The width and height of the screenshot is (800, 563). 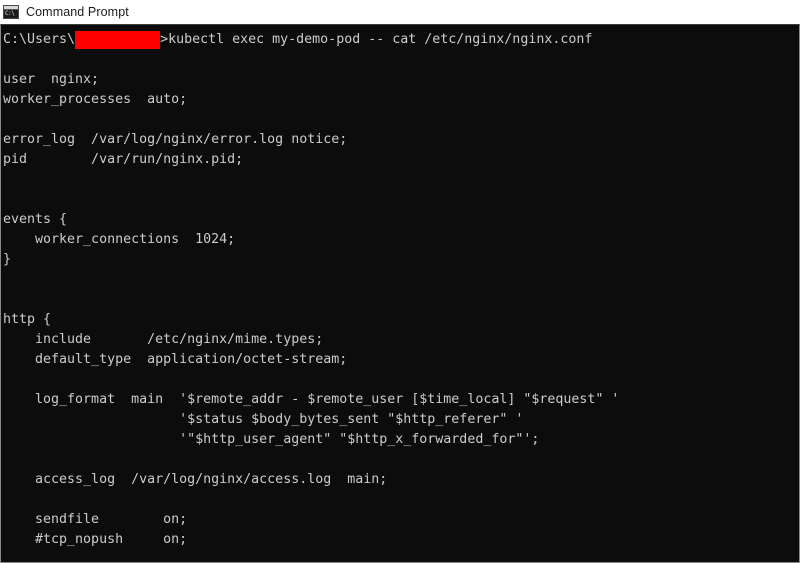 What do you see at coordinates (119, 239) in the screenshot?
I see `terminal-line: worker_connections 1024;` at bounding box center [119, 239].